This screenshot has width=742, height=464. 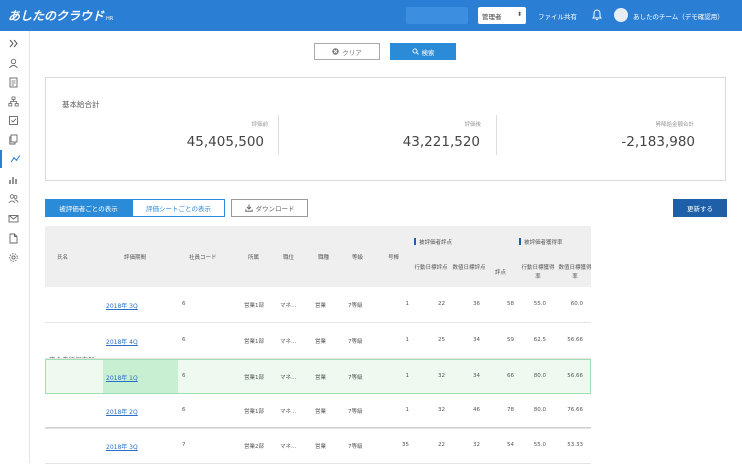 I want to click on role-select: 管理者 ⬍, so click(x=502, y=15).